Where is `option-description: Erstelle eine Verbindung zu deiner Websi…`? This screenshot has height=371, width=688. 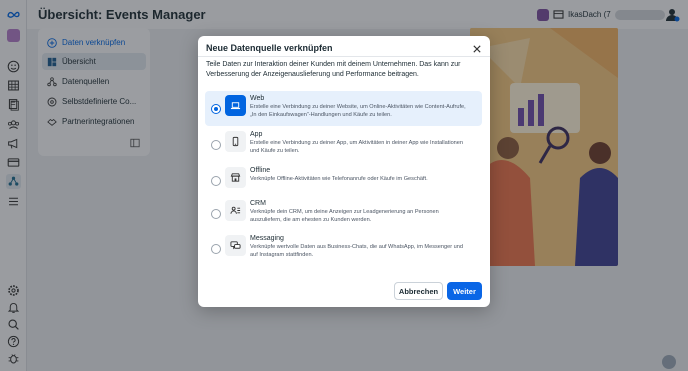
option-description: Erstelle eine Verbindung zu deiner Websi… is located at coordinates (358, 111).